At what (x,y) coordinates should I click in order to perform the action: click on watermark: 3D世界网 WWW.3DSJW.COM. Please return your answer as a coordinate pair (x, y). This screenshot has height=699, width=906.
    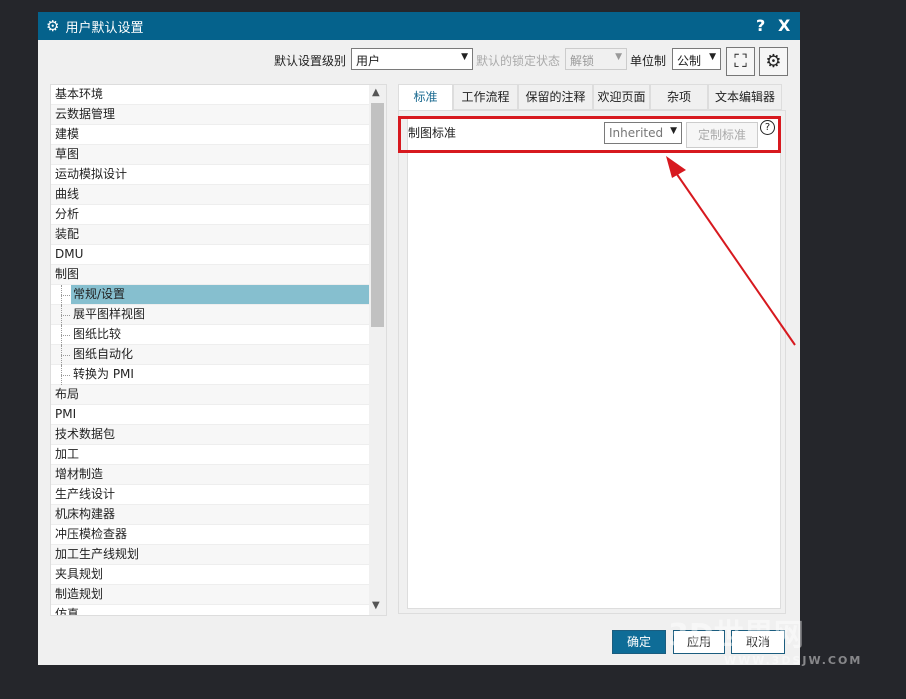
    Looking at the image, I should click on (756, 638).